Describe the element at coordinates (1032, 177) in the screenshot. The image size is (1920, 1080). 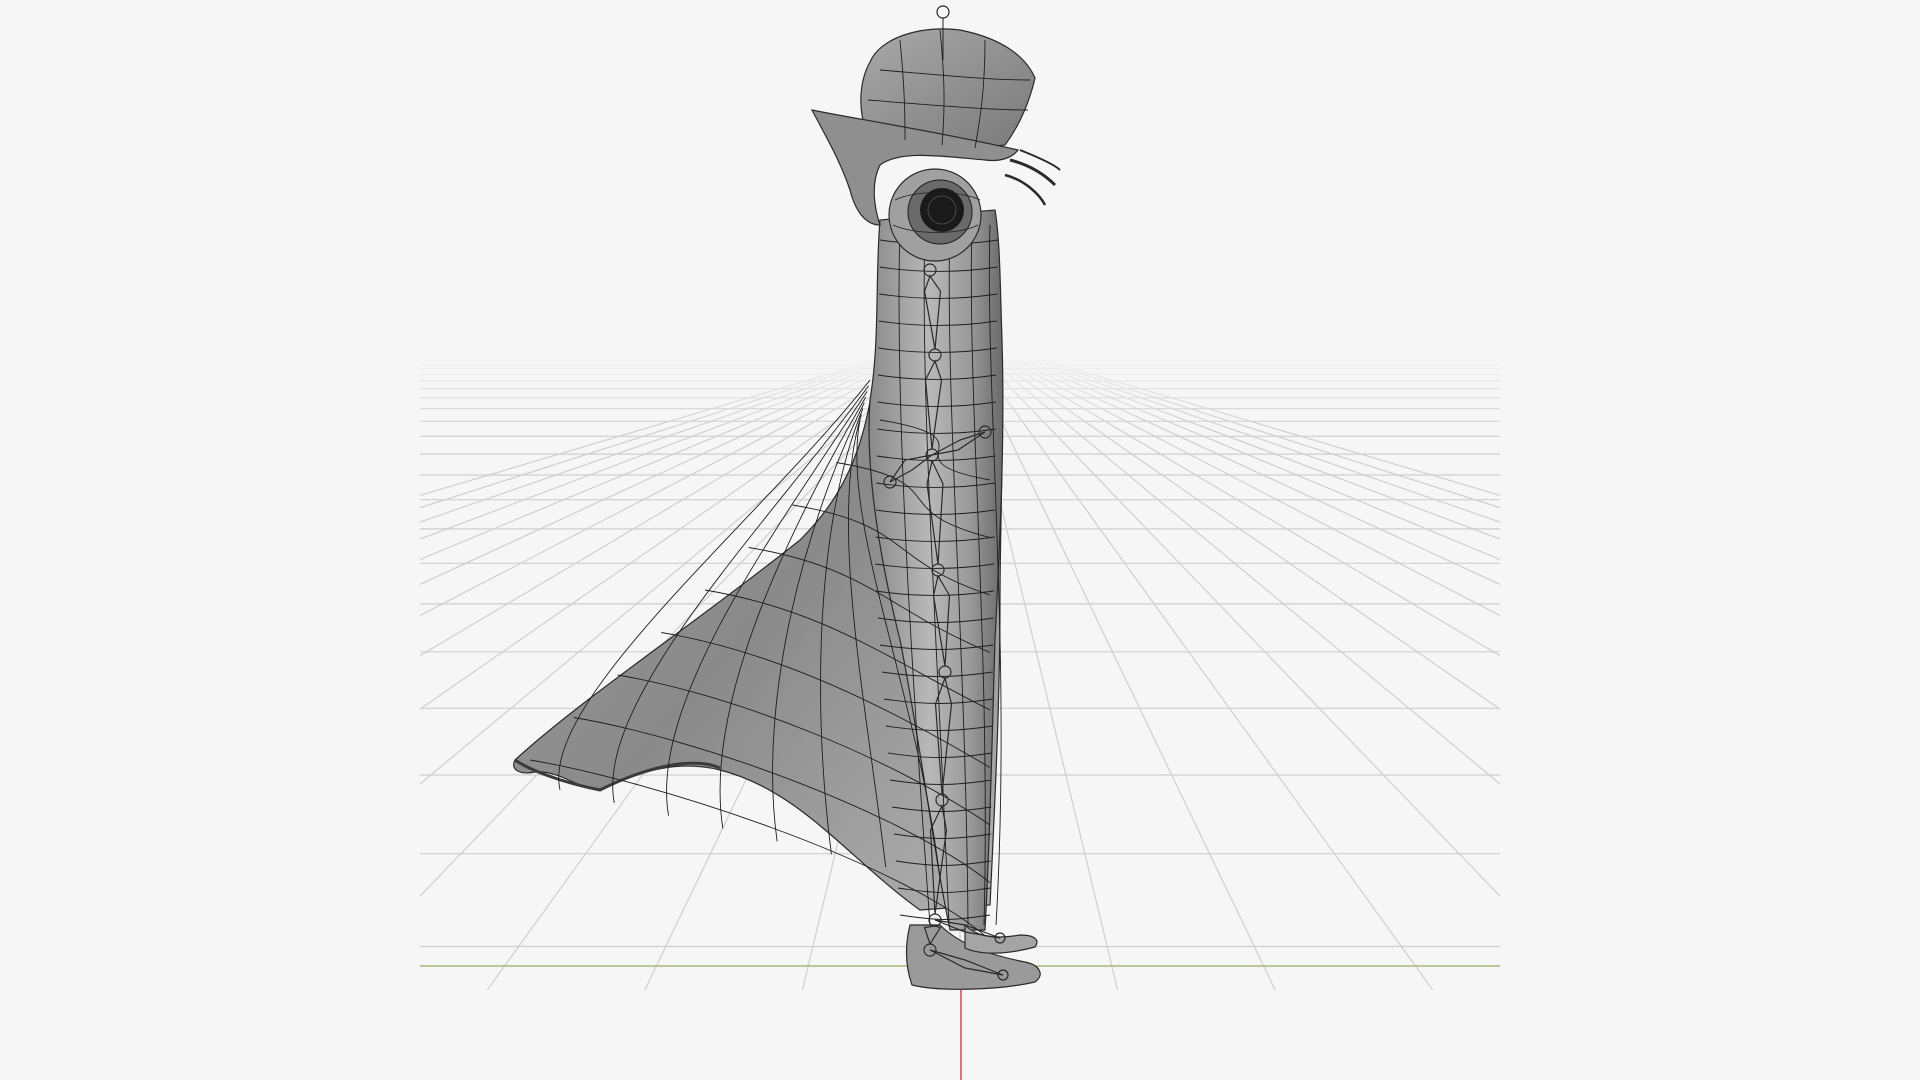
I see `hat-feathers` at that location.